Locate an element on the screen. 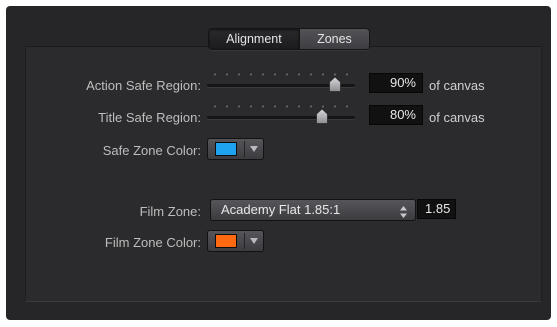  action-safe-value-field: 90% is located at coordinates (396, 83).